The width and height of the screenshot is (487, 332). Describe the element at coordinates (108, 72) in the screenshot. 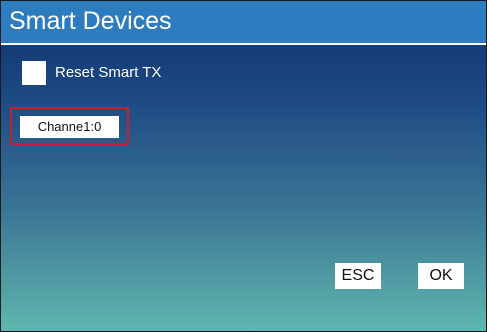

I see `reset-smart-tx-label: Reset Smart TX` at that location.